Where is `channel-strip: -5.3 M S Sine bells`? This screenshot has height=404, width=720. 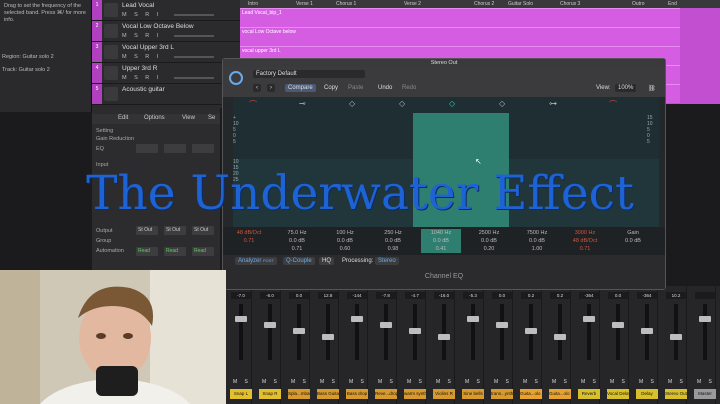 channel-strip: -5.3 M S Sine bells is located at coordinates (473, 345).